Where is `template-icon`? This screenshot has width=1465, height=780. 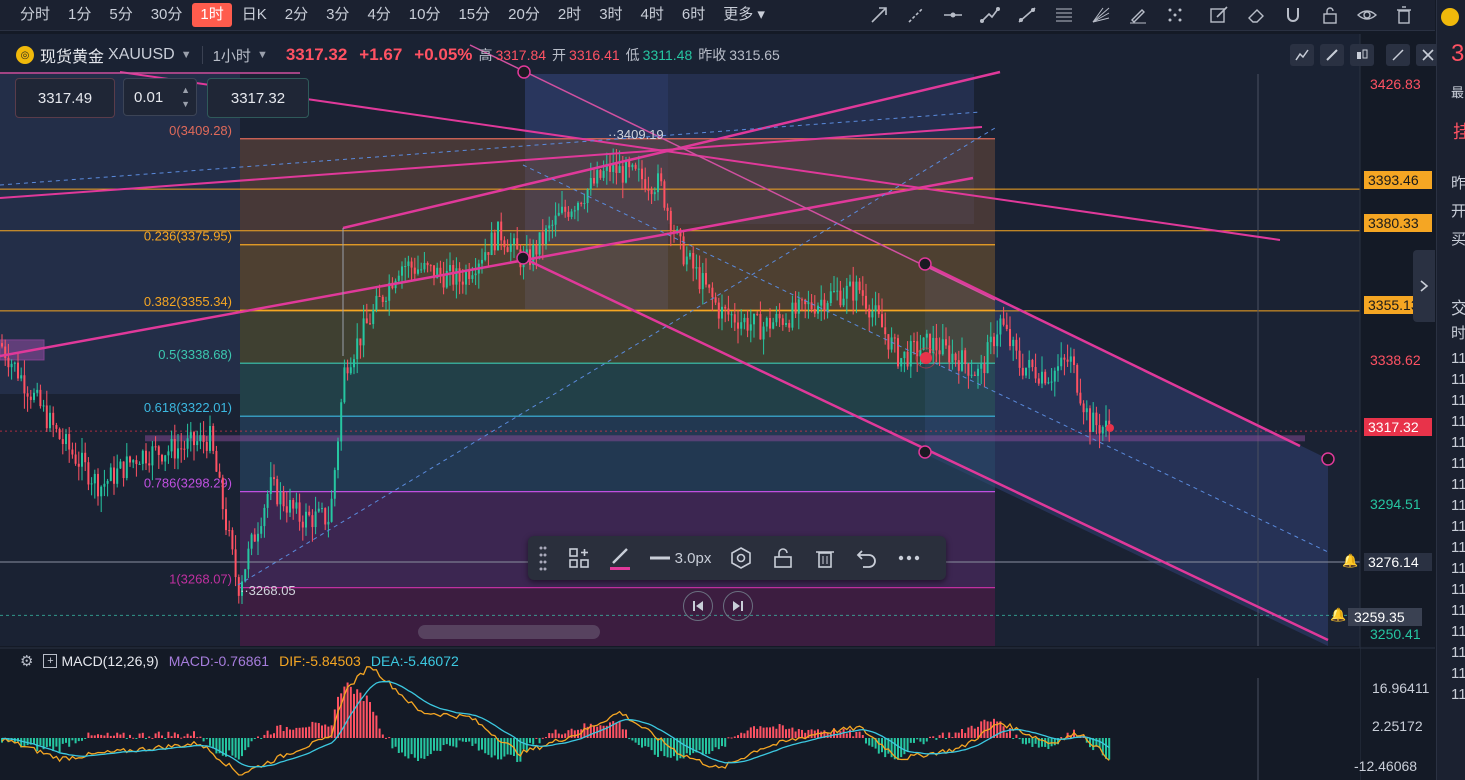
template-icon is located at coordinates (579, 558).